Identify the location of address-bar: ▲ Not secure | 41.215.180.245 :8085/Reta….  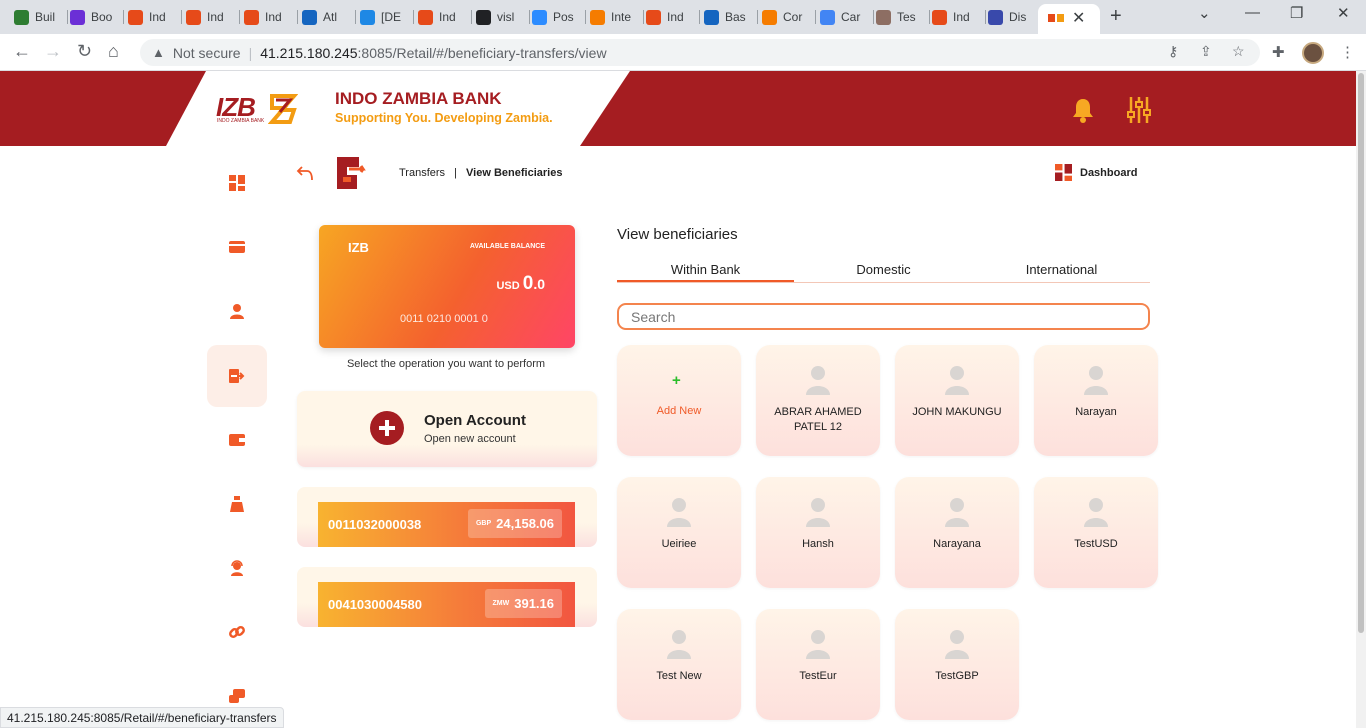
(700, 52).